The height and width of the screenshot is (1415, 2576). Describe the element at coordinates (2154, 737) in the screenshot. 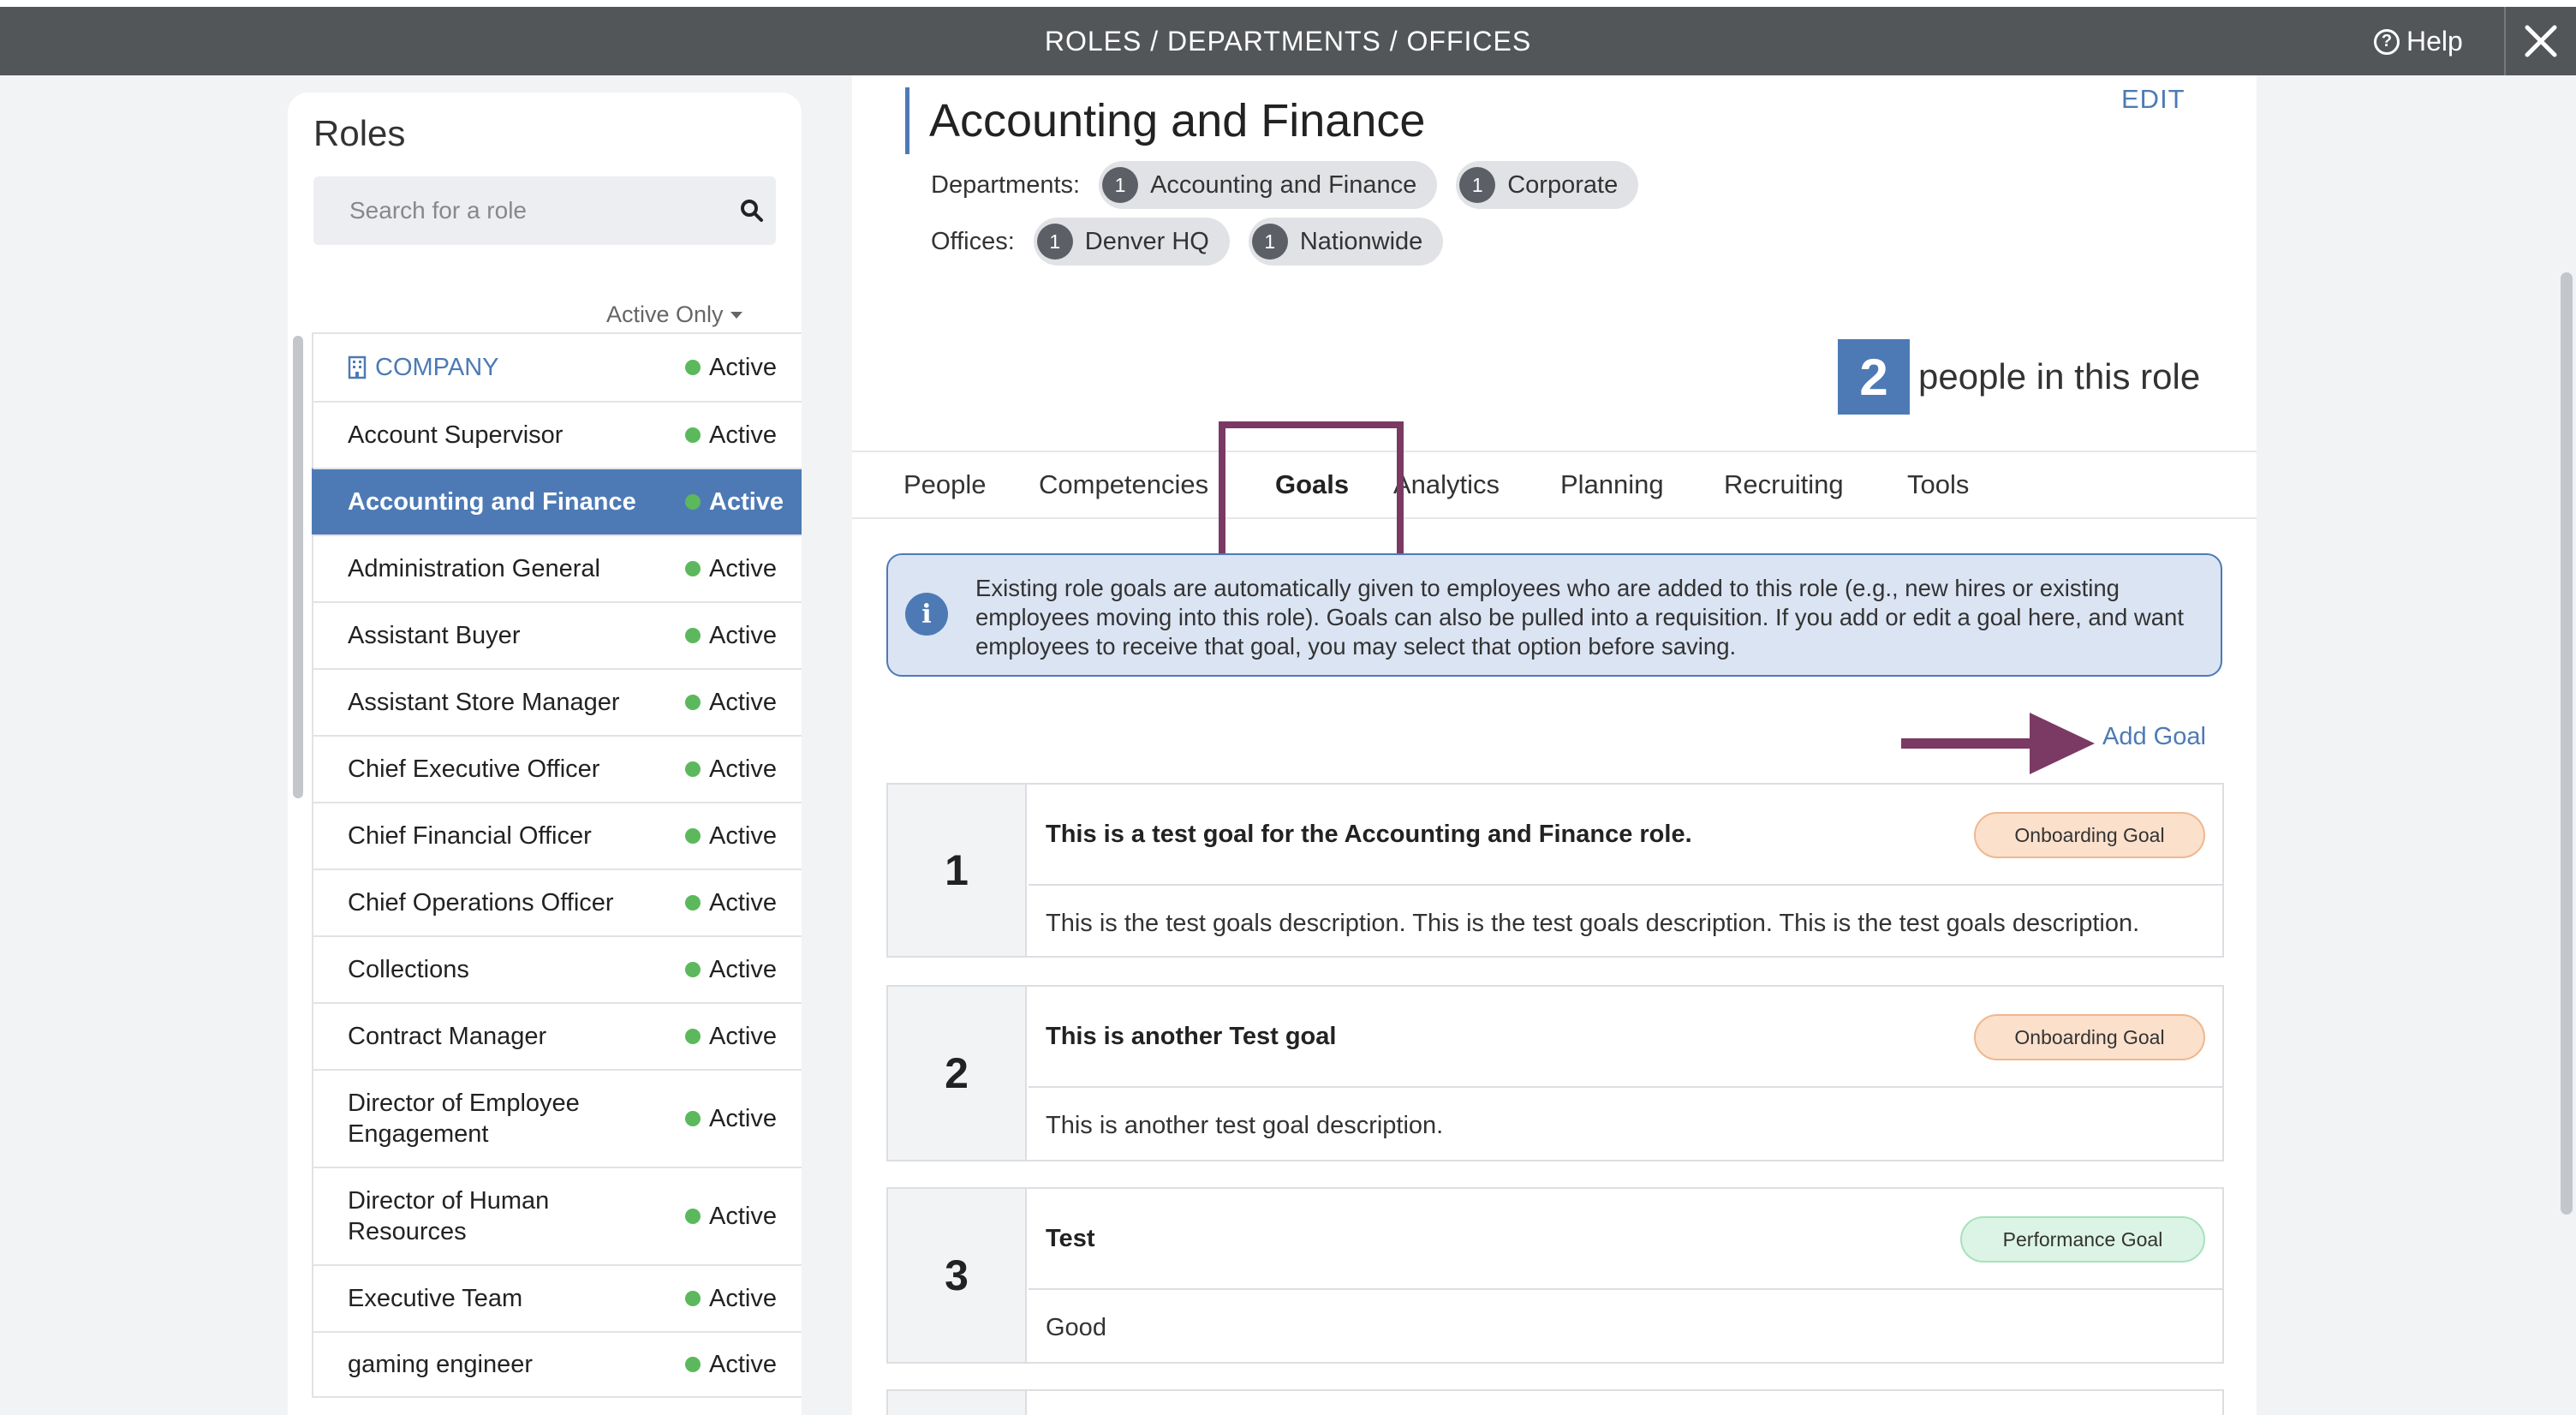

I see `add-goal-link: Add Goal` at that location.